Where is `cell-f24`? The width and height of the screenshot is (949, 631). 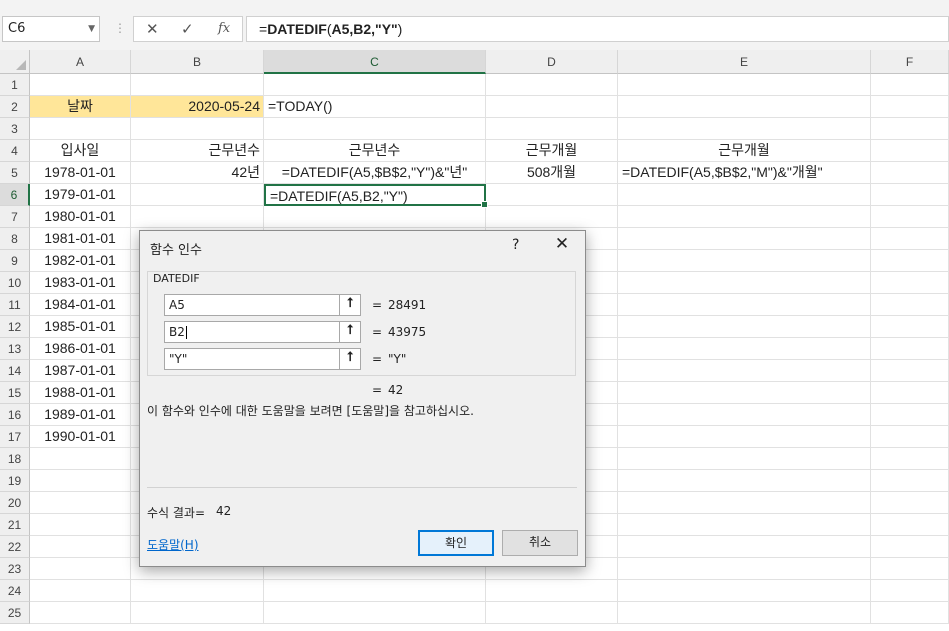 cell-f24 is located at coordinates (910, 591).